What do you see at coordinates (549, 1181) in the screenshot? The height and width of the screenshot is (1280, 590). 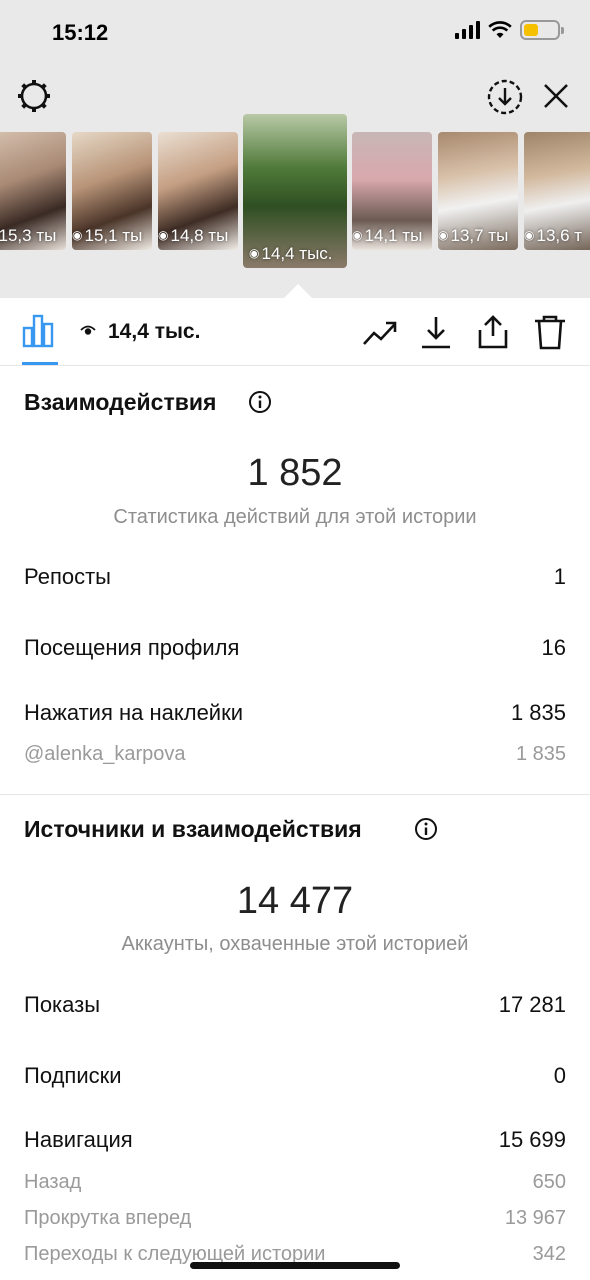 I see `stat-value: 650` at bounding box center [549, 1181].